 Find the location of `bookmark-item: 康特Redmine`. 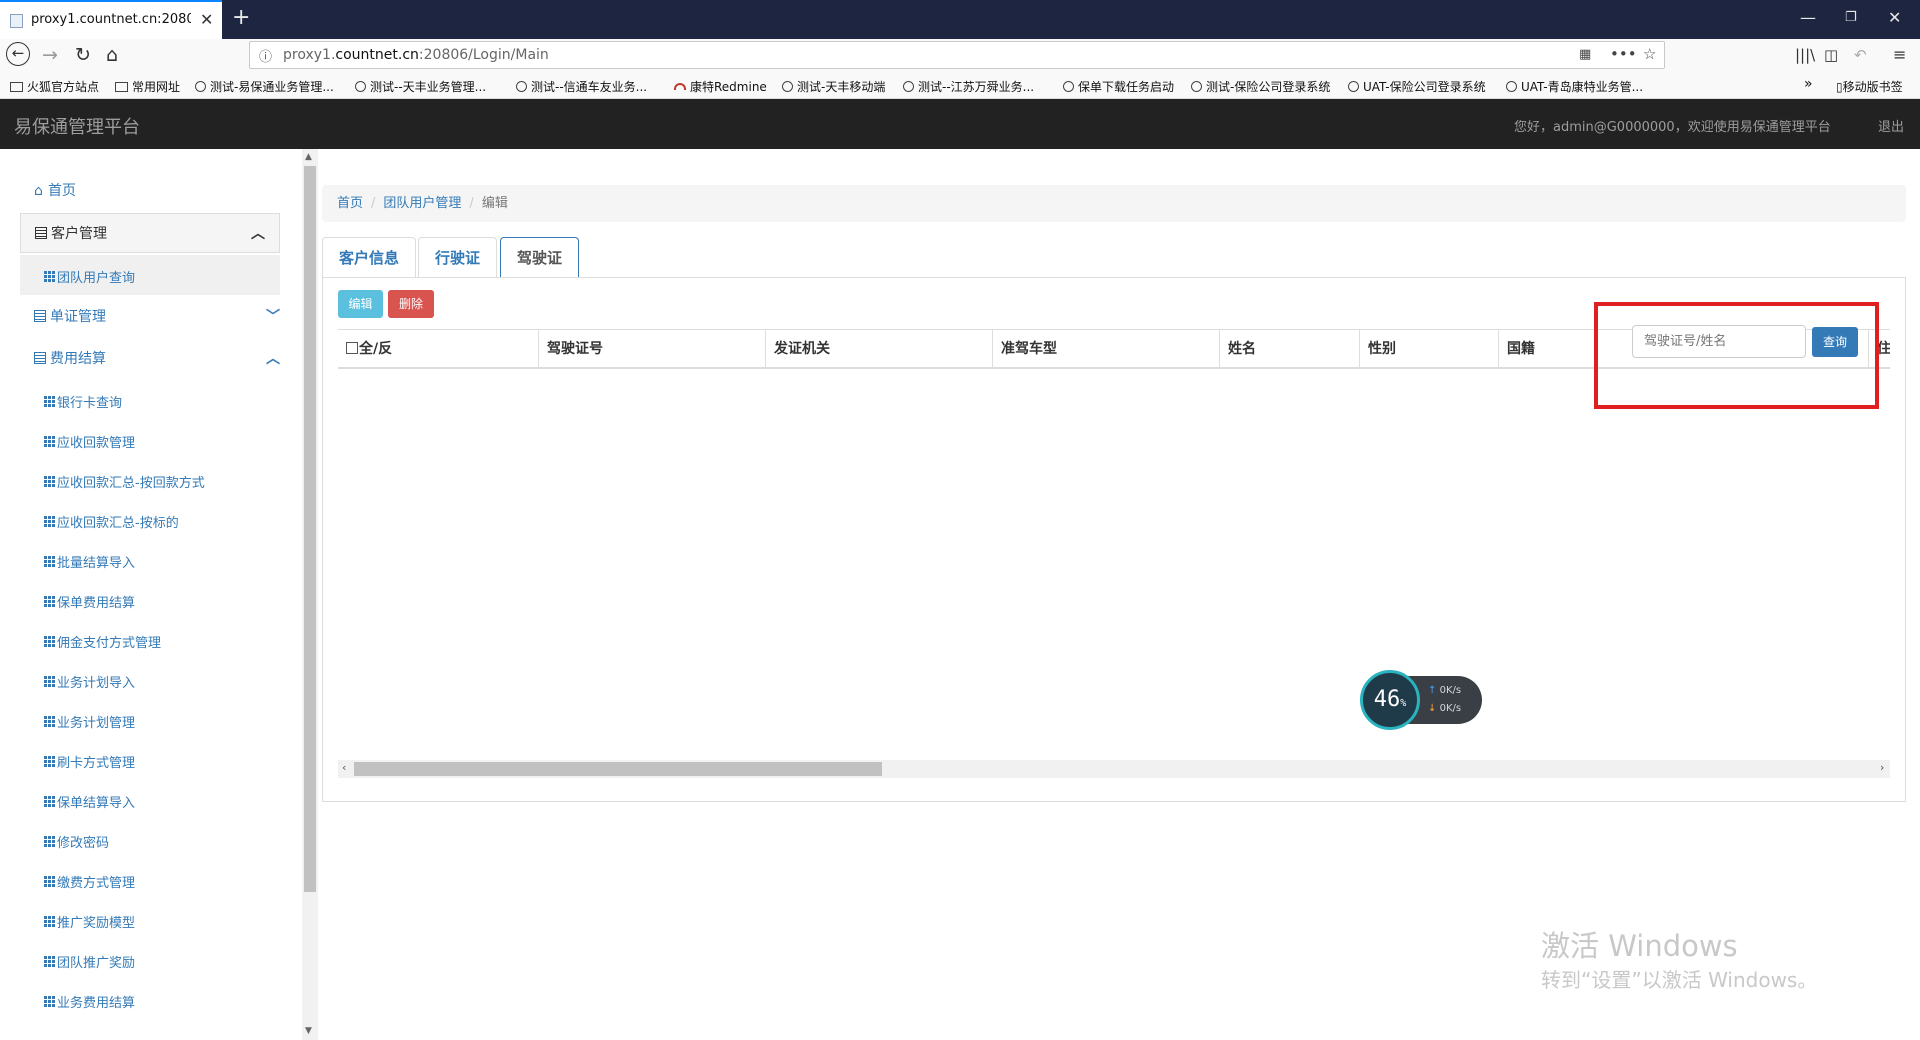

bookmark-item: 康特Redmine is located at coordinates (720, 86).